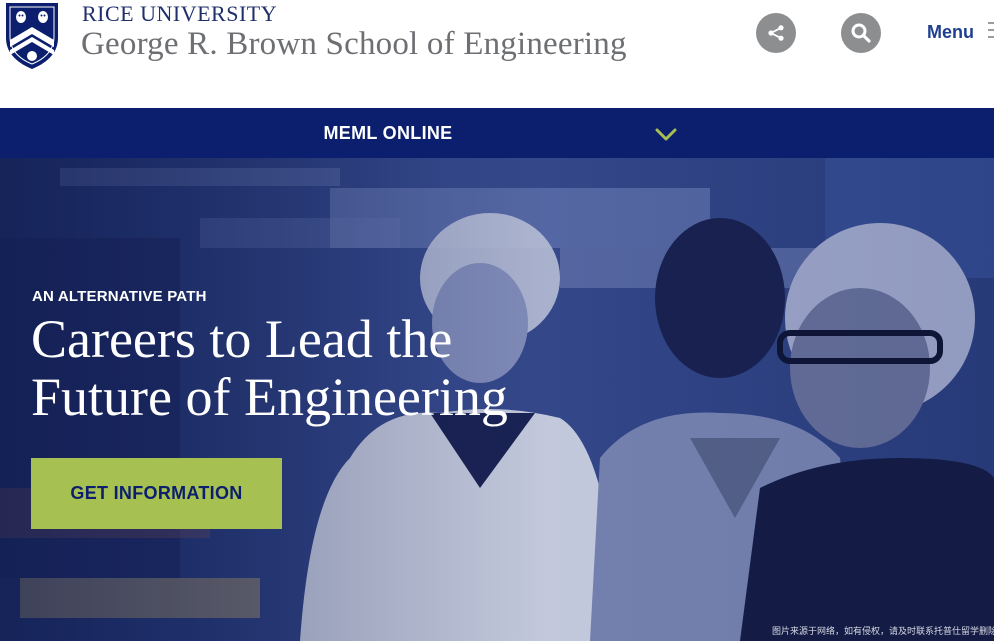 This screenshot has height=641, width=994. Describe the element at coordinates (497, 133) in the screenshot. I see `section-nav-toggle: MEML ONLINE` at that location.